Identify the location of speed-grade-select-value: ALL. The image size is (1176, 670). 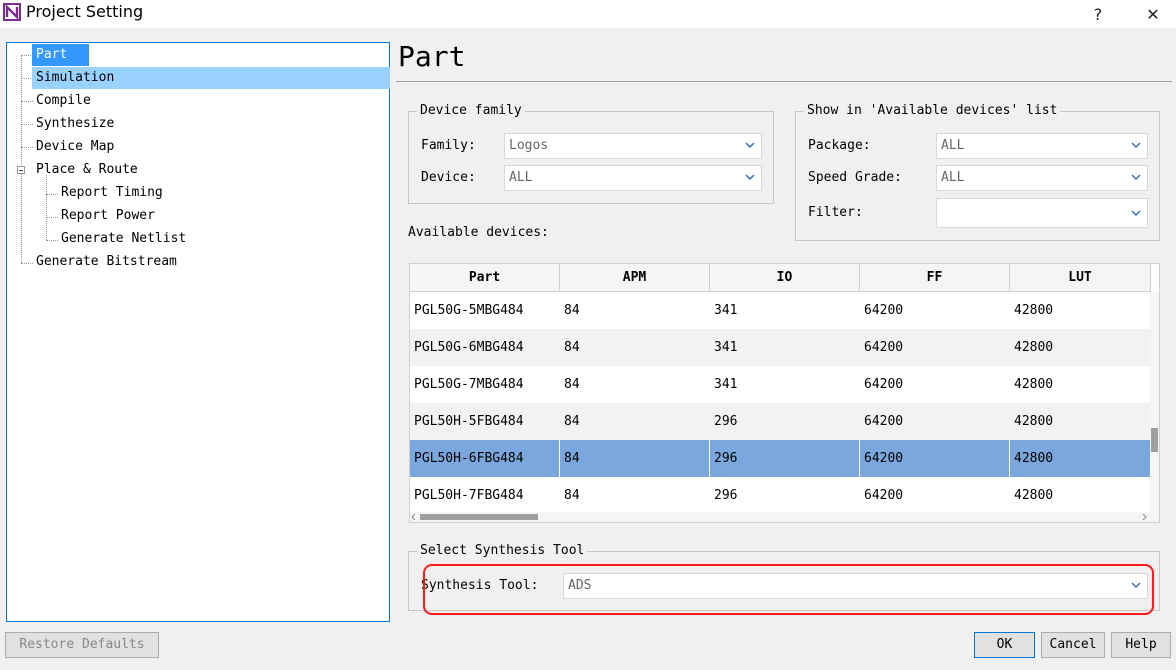
(953, 177).